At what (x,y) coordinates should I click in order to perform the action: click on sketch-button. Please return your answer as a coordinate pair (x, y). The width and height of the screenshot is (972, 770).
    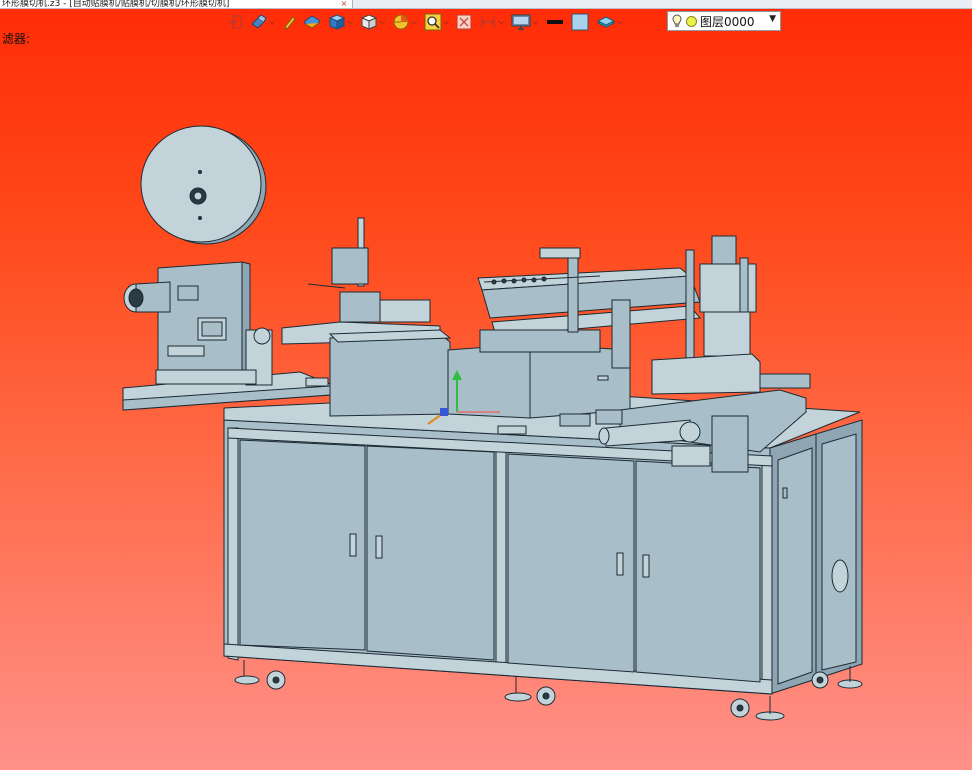
    Looking at the image, I should click on (289, 22).